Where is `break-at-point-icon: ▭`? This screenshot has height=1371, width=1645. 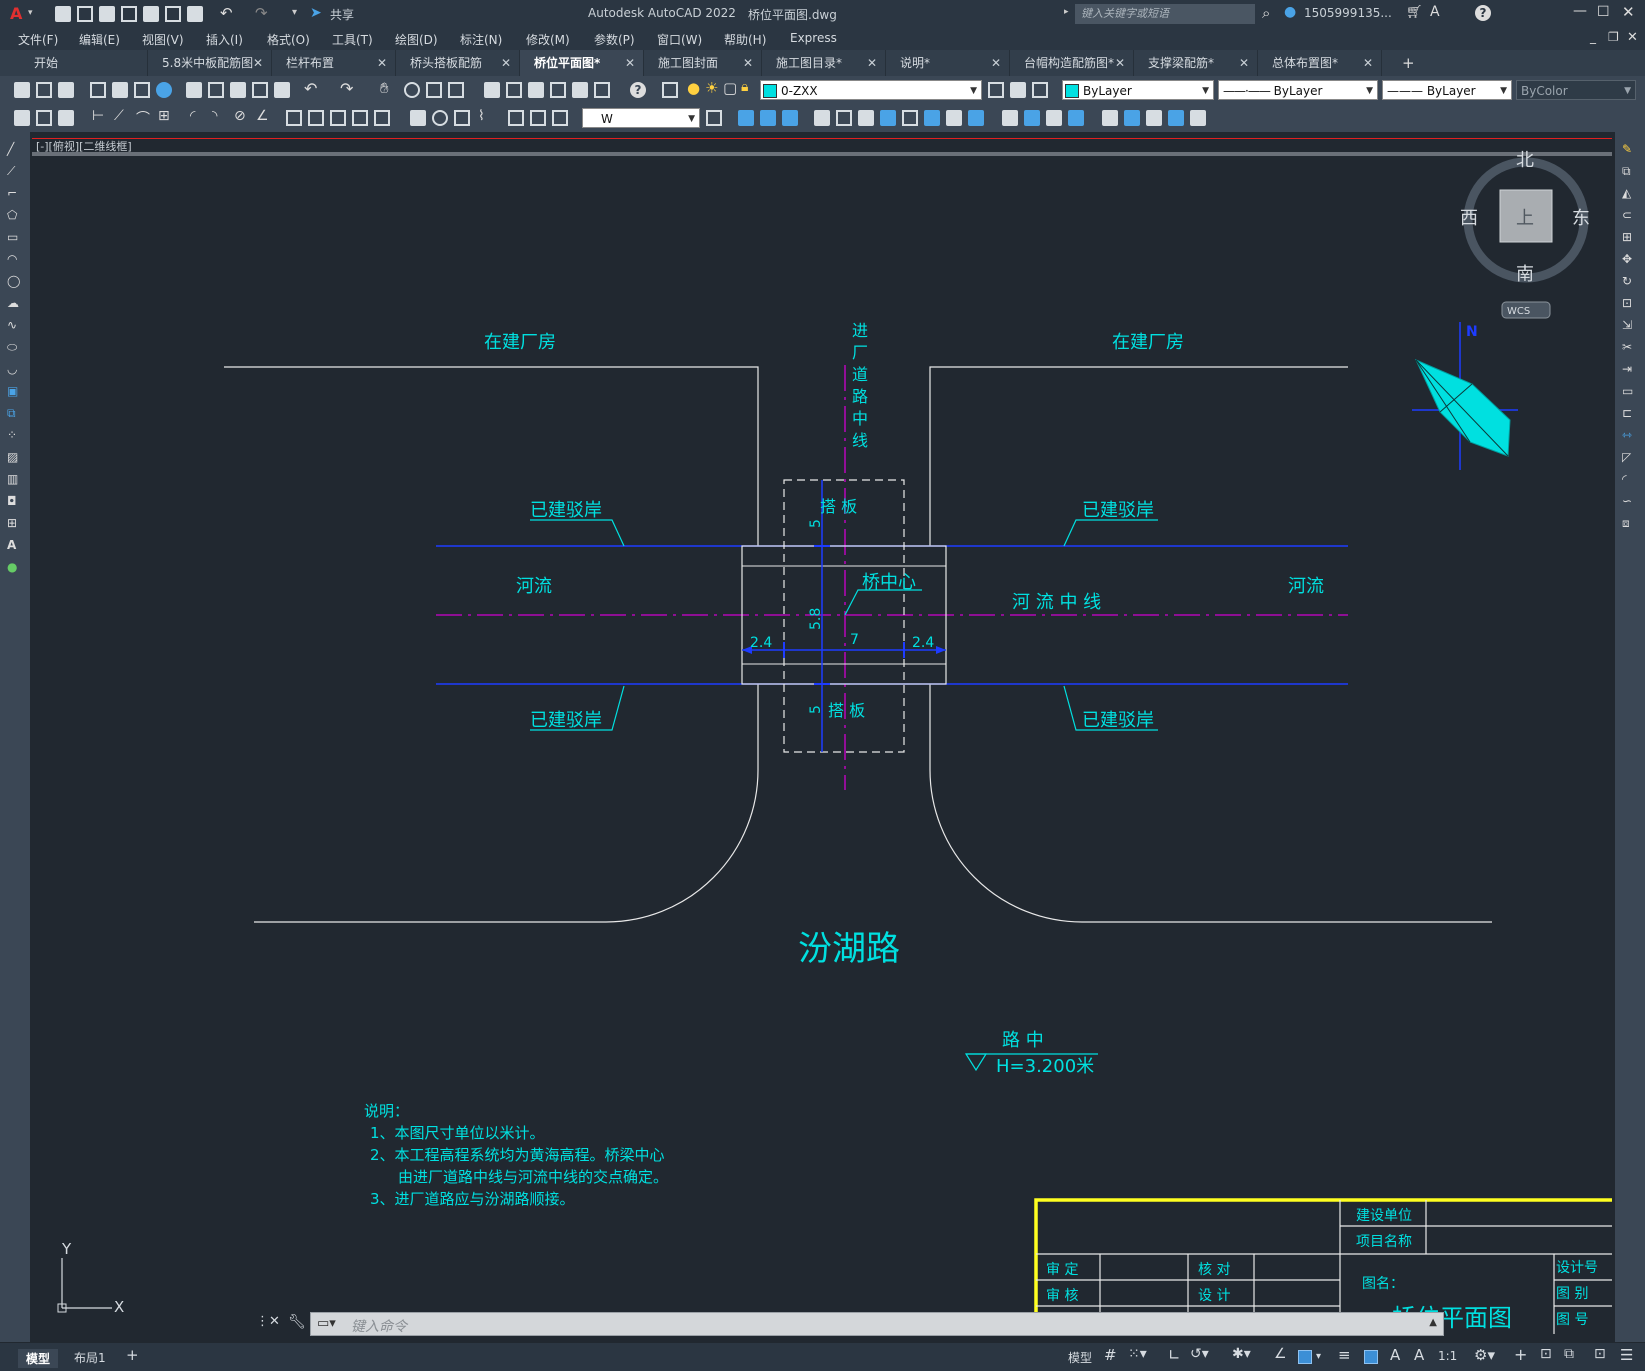 break-at-point-icon: ▭ is located at coordinates (1630, 392).